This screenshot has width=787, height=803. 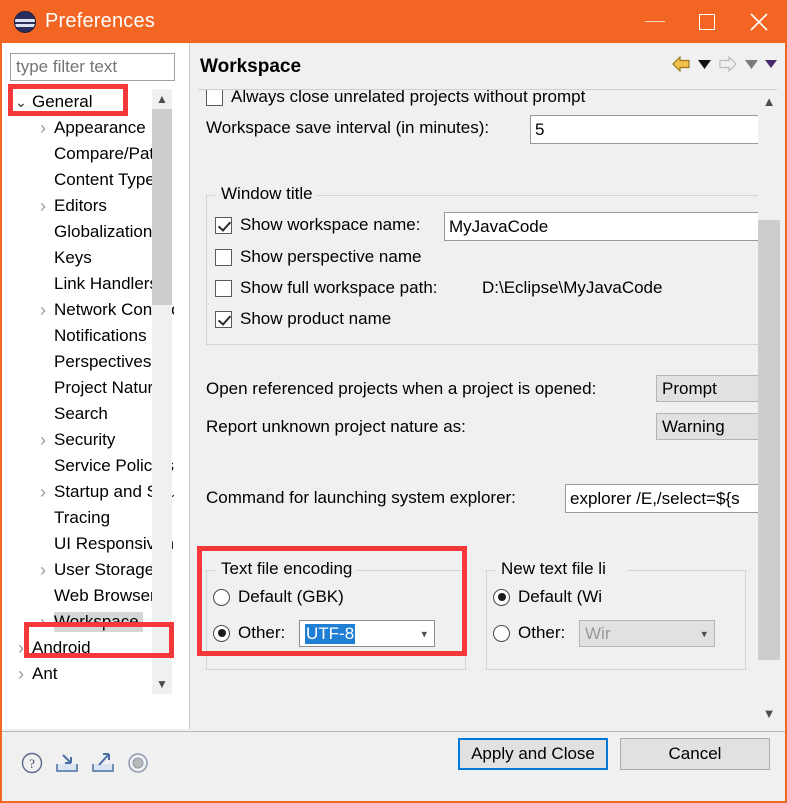 I want to click on sidebar-item-notifications: Notifications, so click(x=88, y=336).